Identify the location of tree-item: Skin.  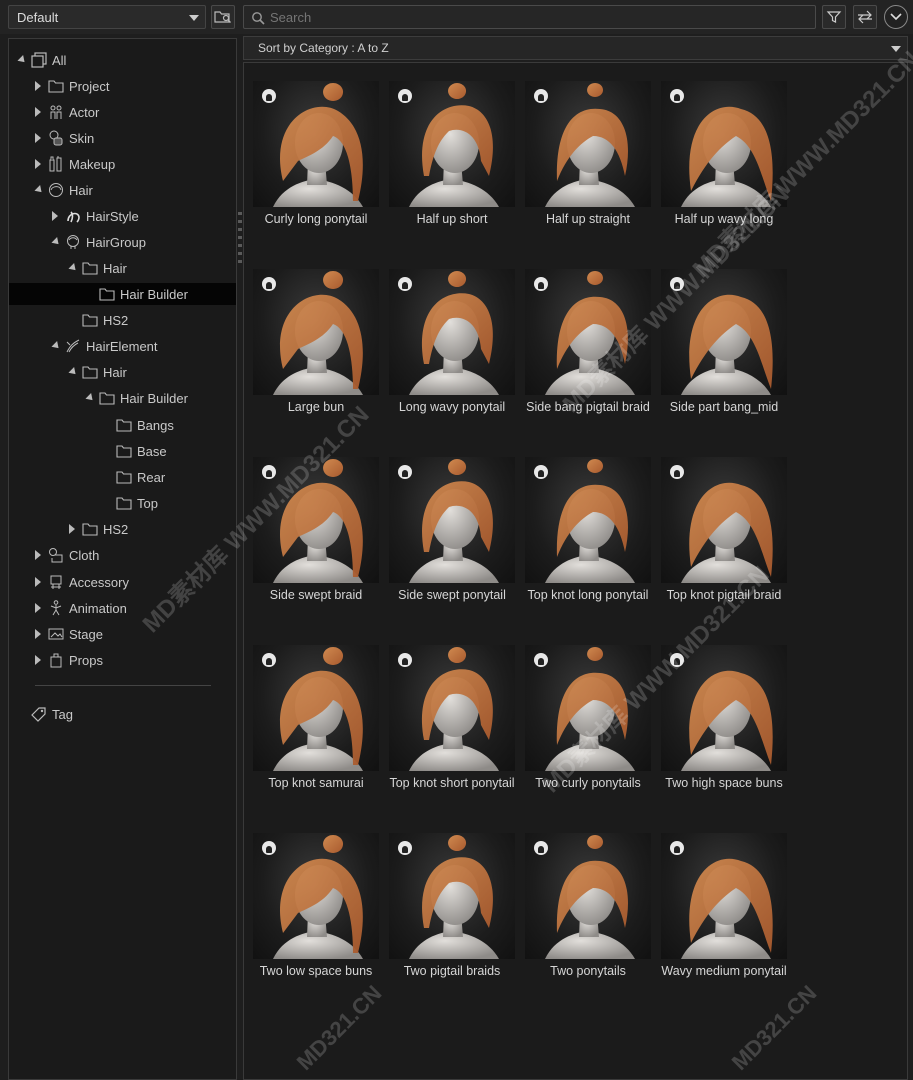
(63, 138).